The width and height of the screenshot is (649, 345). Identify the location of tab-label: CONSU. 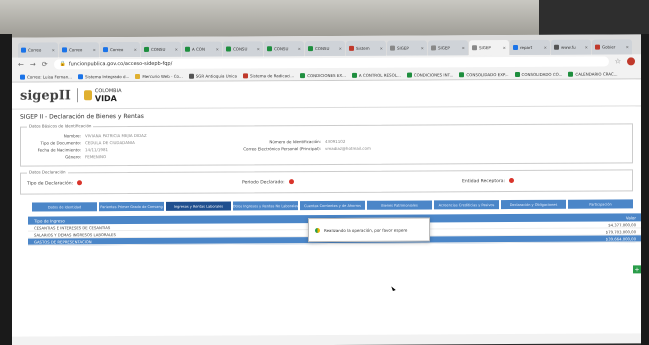
(322, 48).